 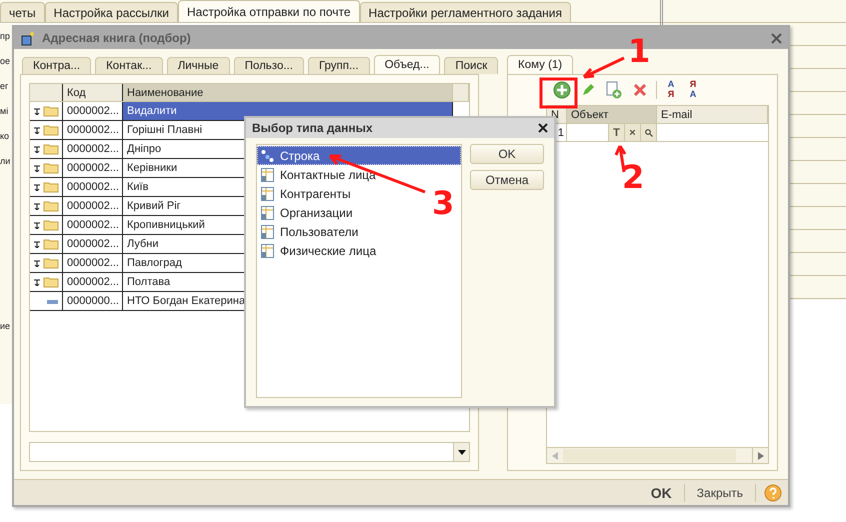 I want to click on search-button, so click(x=648, y=132).